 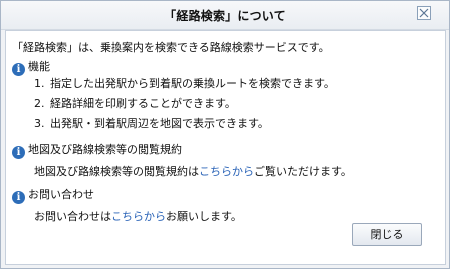 What do you see at coordinates (171, 47) in the screenshot?
I see `intro-text: 「経路検索」は、乗換案内を検索できる路線検索サービスです。` at bounding box center [171, 47].